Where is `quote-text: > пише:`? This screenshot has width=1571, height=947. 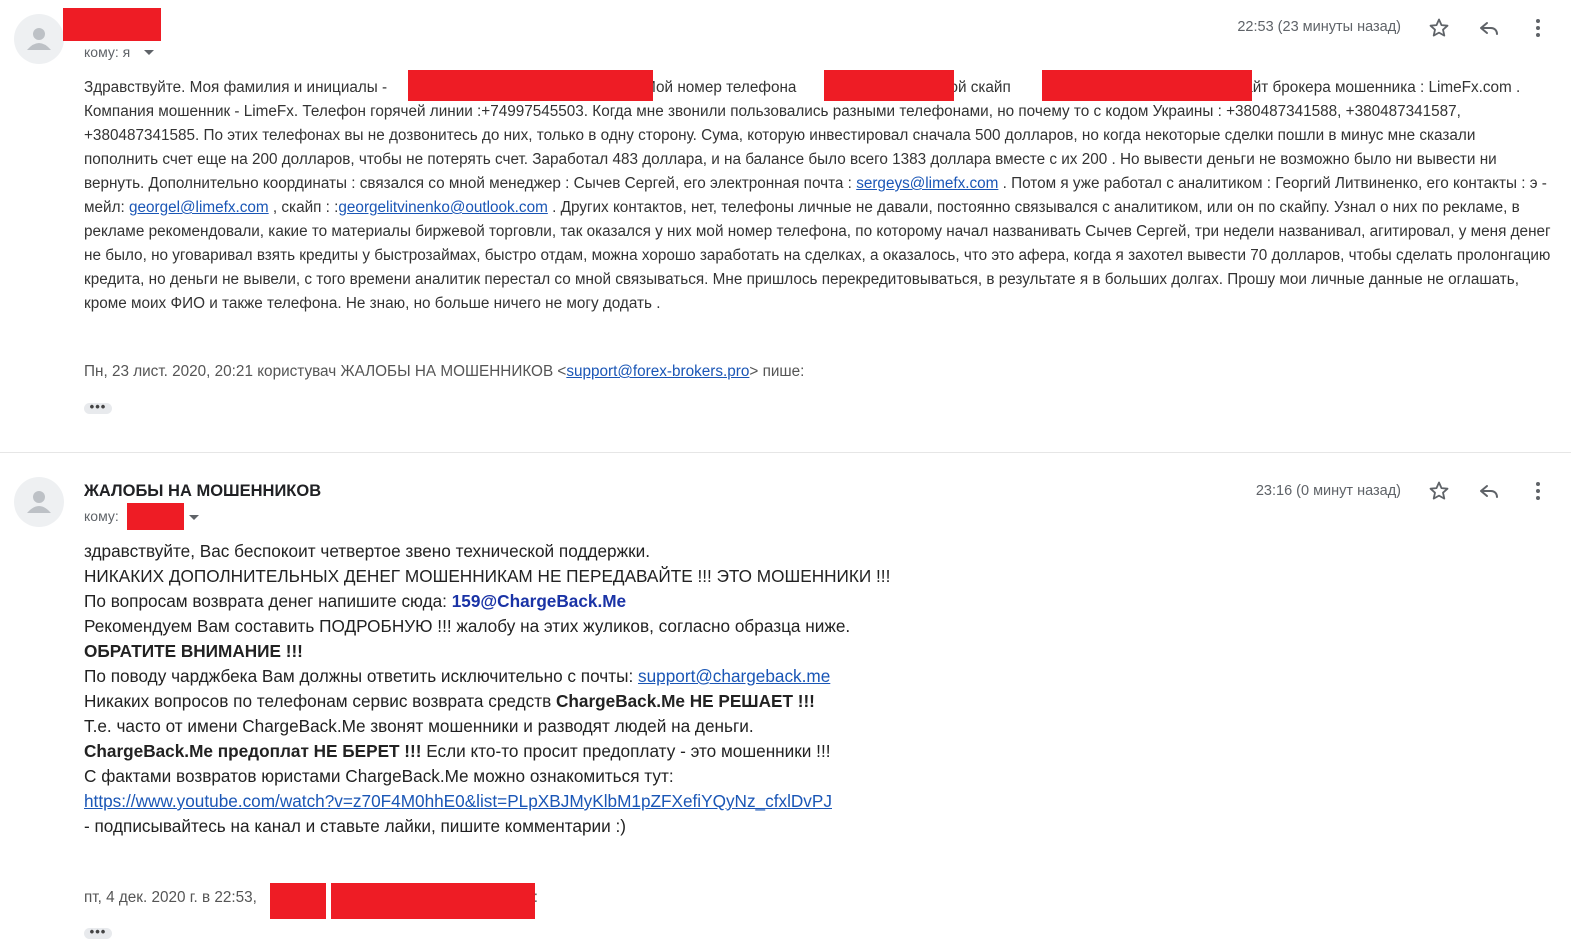 quote-text: > пише: is located at coordinates (777, 371).